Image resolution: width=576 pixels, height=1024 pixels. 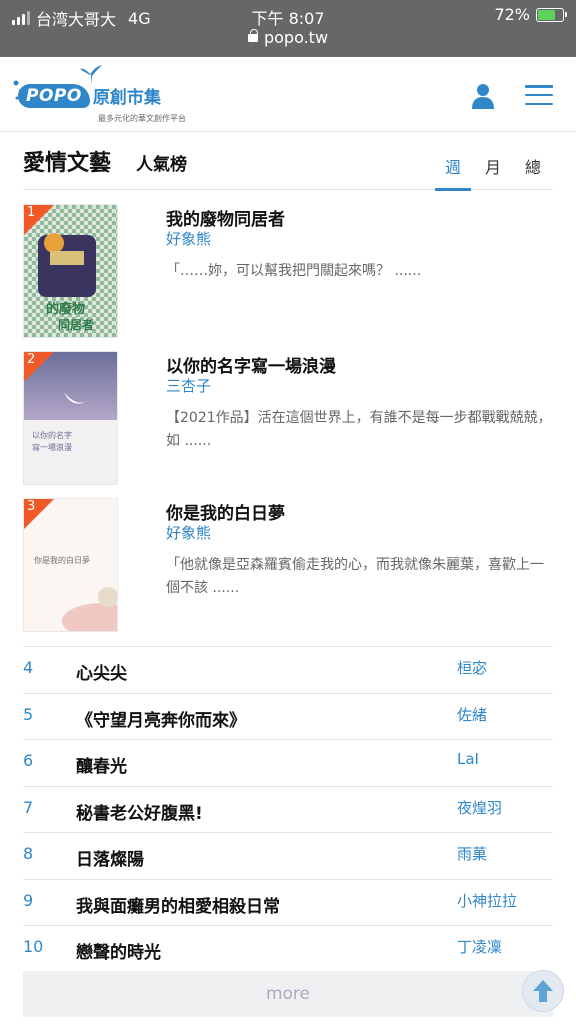 What do you see at coordinates (288, 948) in the screenshot?
I see `list-item: 10 戀聲的時光 丁凌凜` at bounding box center [288, 948].